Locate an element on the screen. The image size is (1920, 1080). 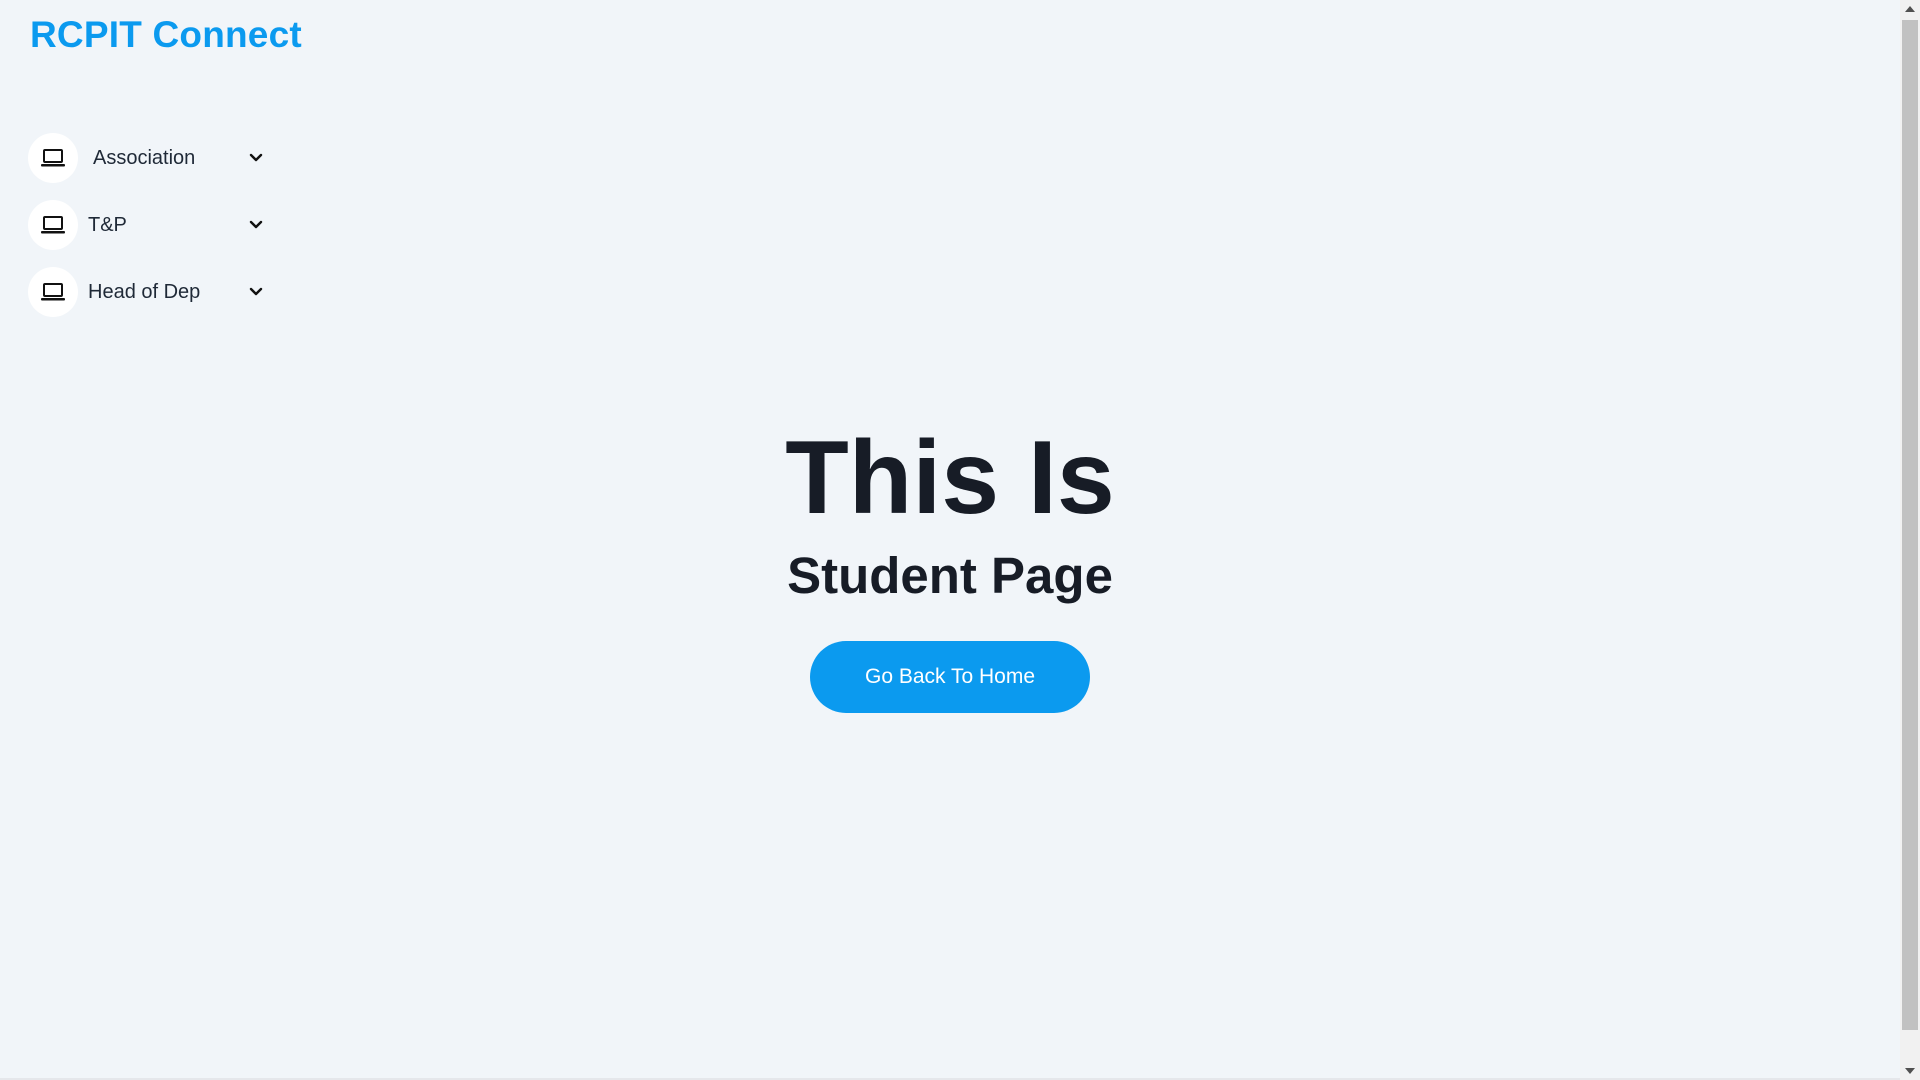
brand-logo-text: RCPIT Connect is located at coordinates (166, 35).